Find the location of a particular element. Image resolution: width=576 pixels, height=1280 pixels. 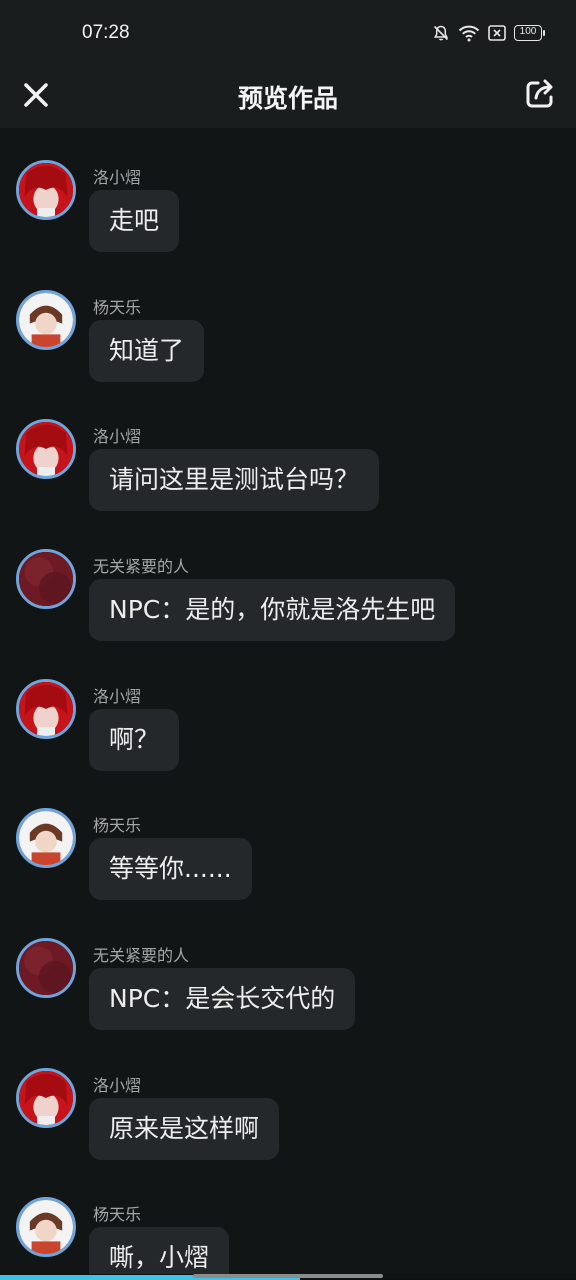

message-bubble: 啊？ is located at coordinates (134, 740).